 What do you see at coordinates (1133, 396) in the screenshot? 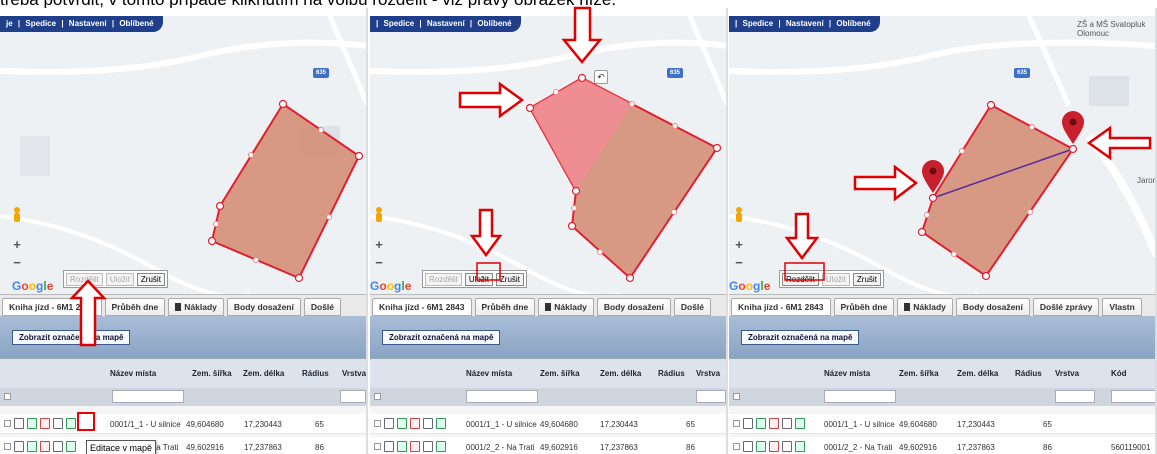
I see `filter-code-input` at bounding box center [1133, 396].